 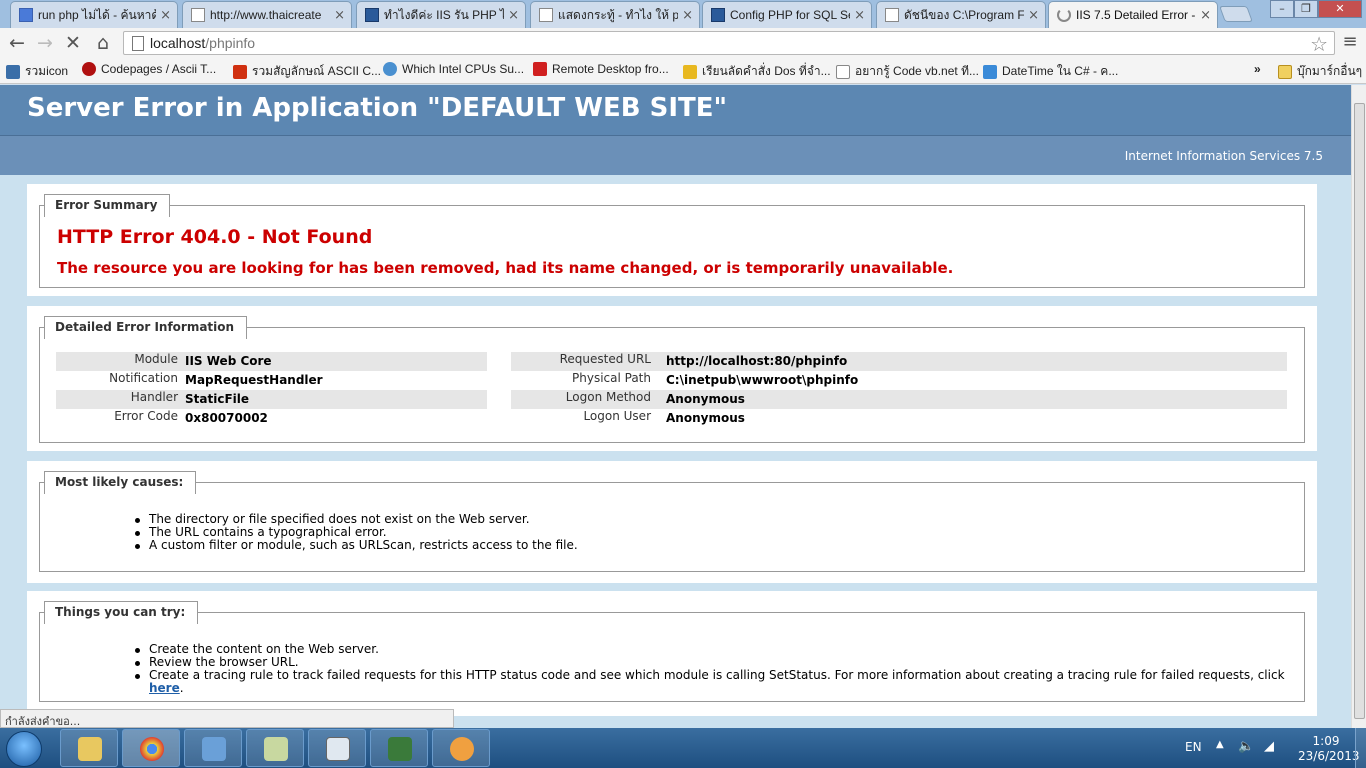 I want to click on bookmark-star-icon: ☆, so click(x=1319, y=44).